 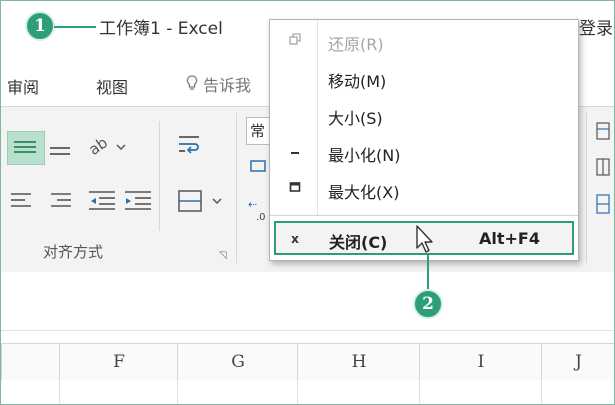 I want to click on menu-item-move: 移动(M), so click(x=424, y=78).